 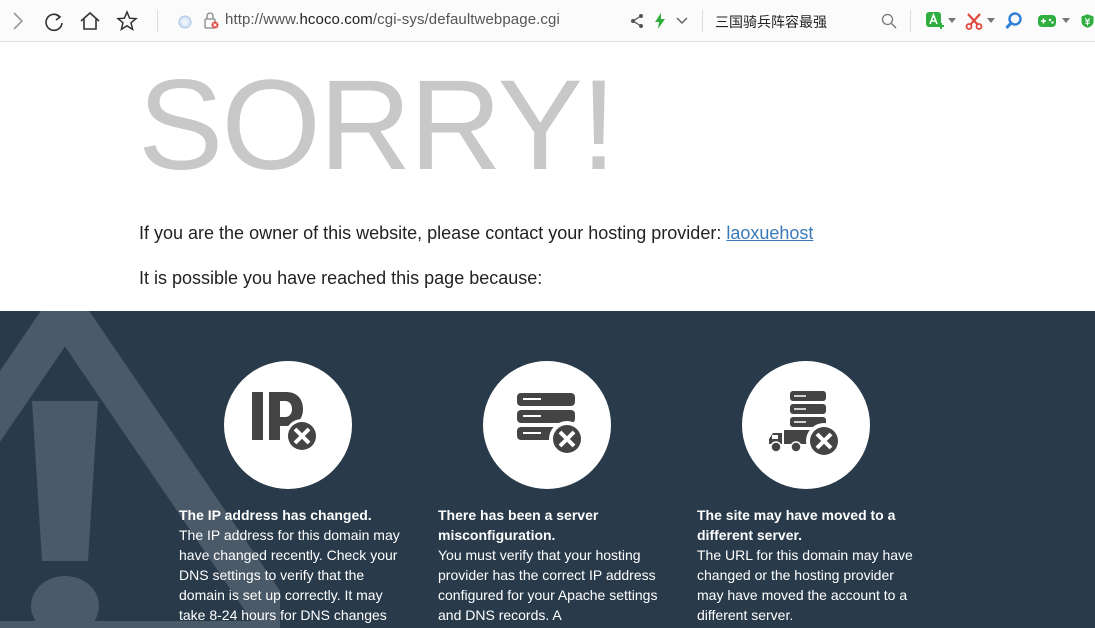 I want to click on page-icon, so click(x=185, y=22).